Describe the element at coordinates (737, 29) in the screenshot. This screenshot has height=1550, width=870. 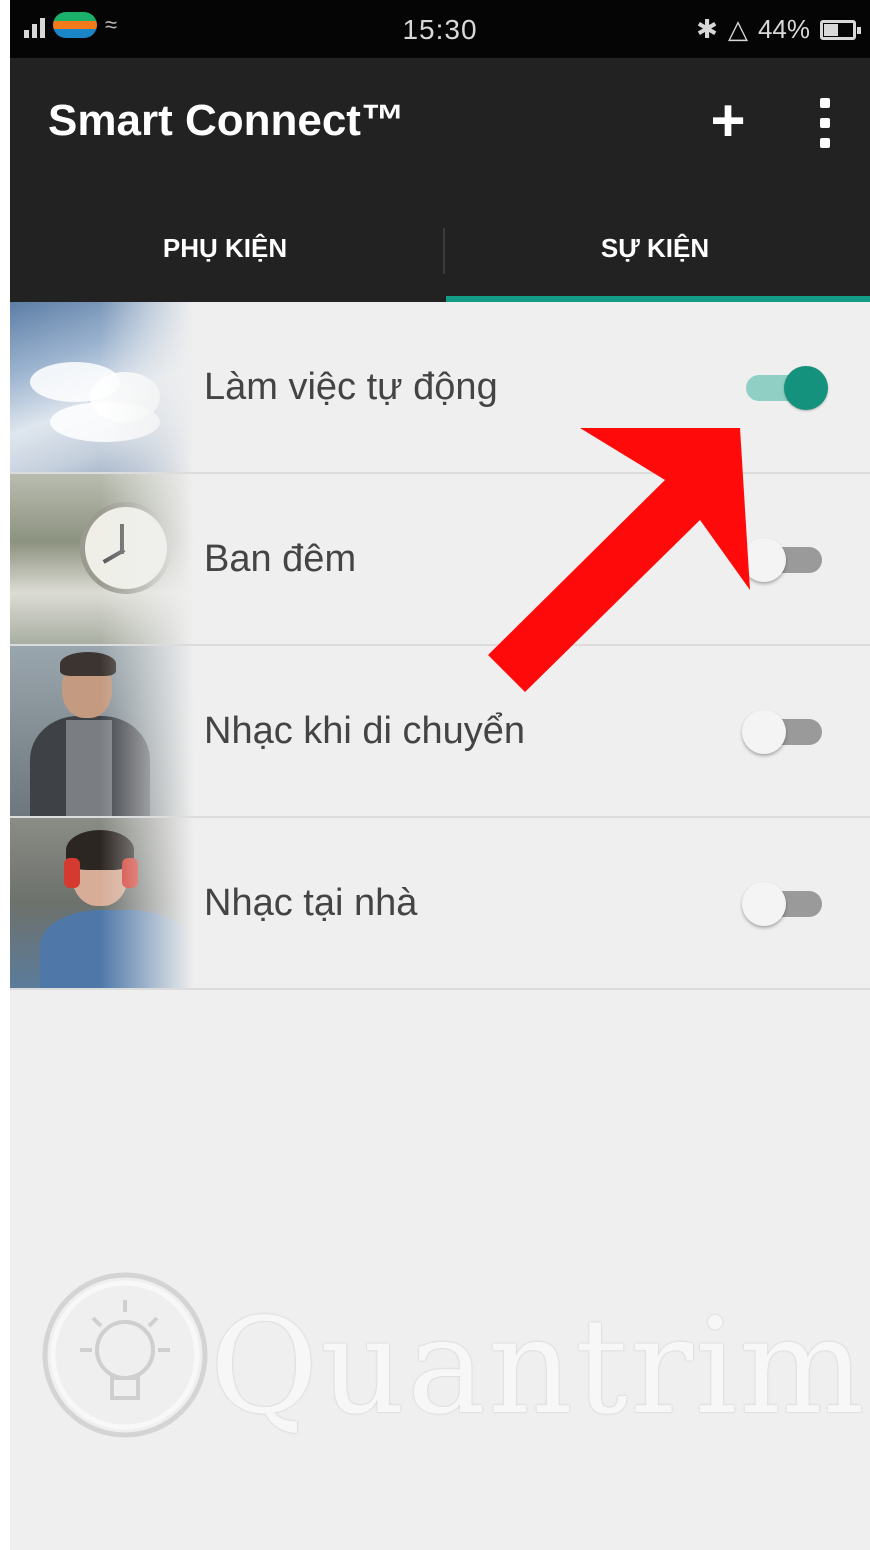
I see `alarm-icon: △` at that location.